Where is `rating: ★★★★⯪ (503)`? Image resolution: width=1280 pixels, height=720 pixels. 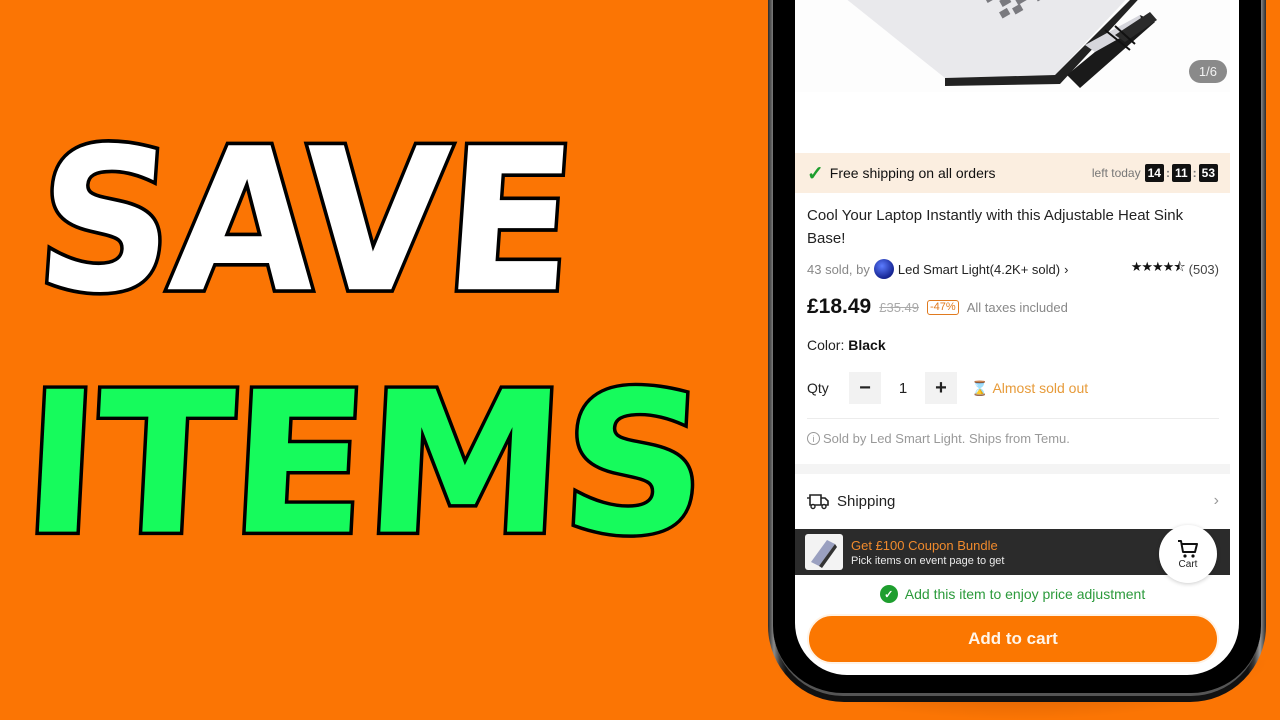
rating: ★★★★⯪ (503) is located at coordinates (1175, 269).